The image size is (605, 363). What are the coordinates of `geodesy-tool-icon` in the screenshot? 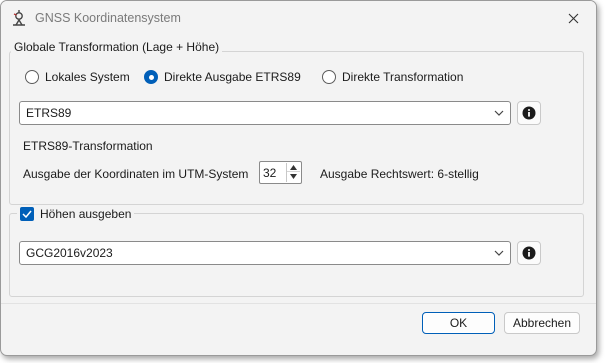 It's located at (19, 18).